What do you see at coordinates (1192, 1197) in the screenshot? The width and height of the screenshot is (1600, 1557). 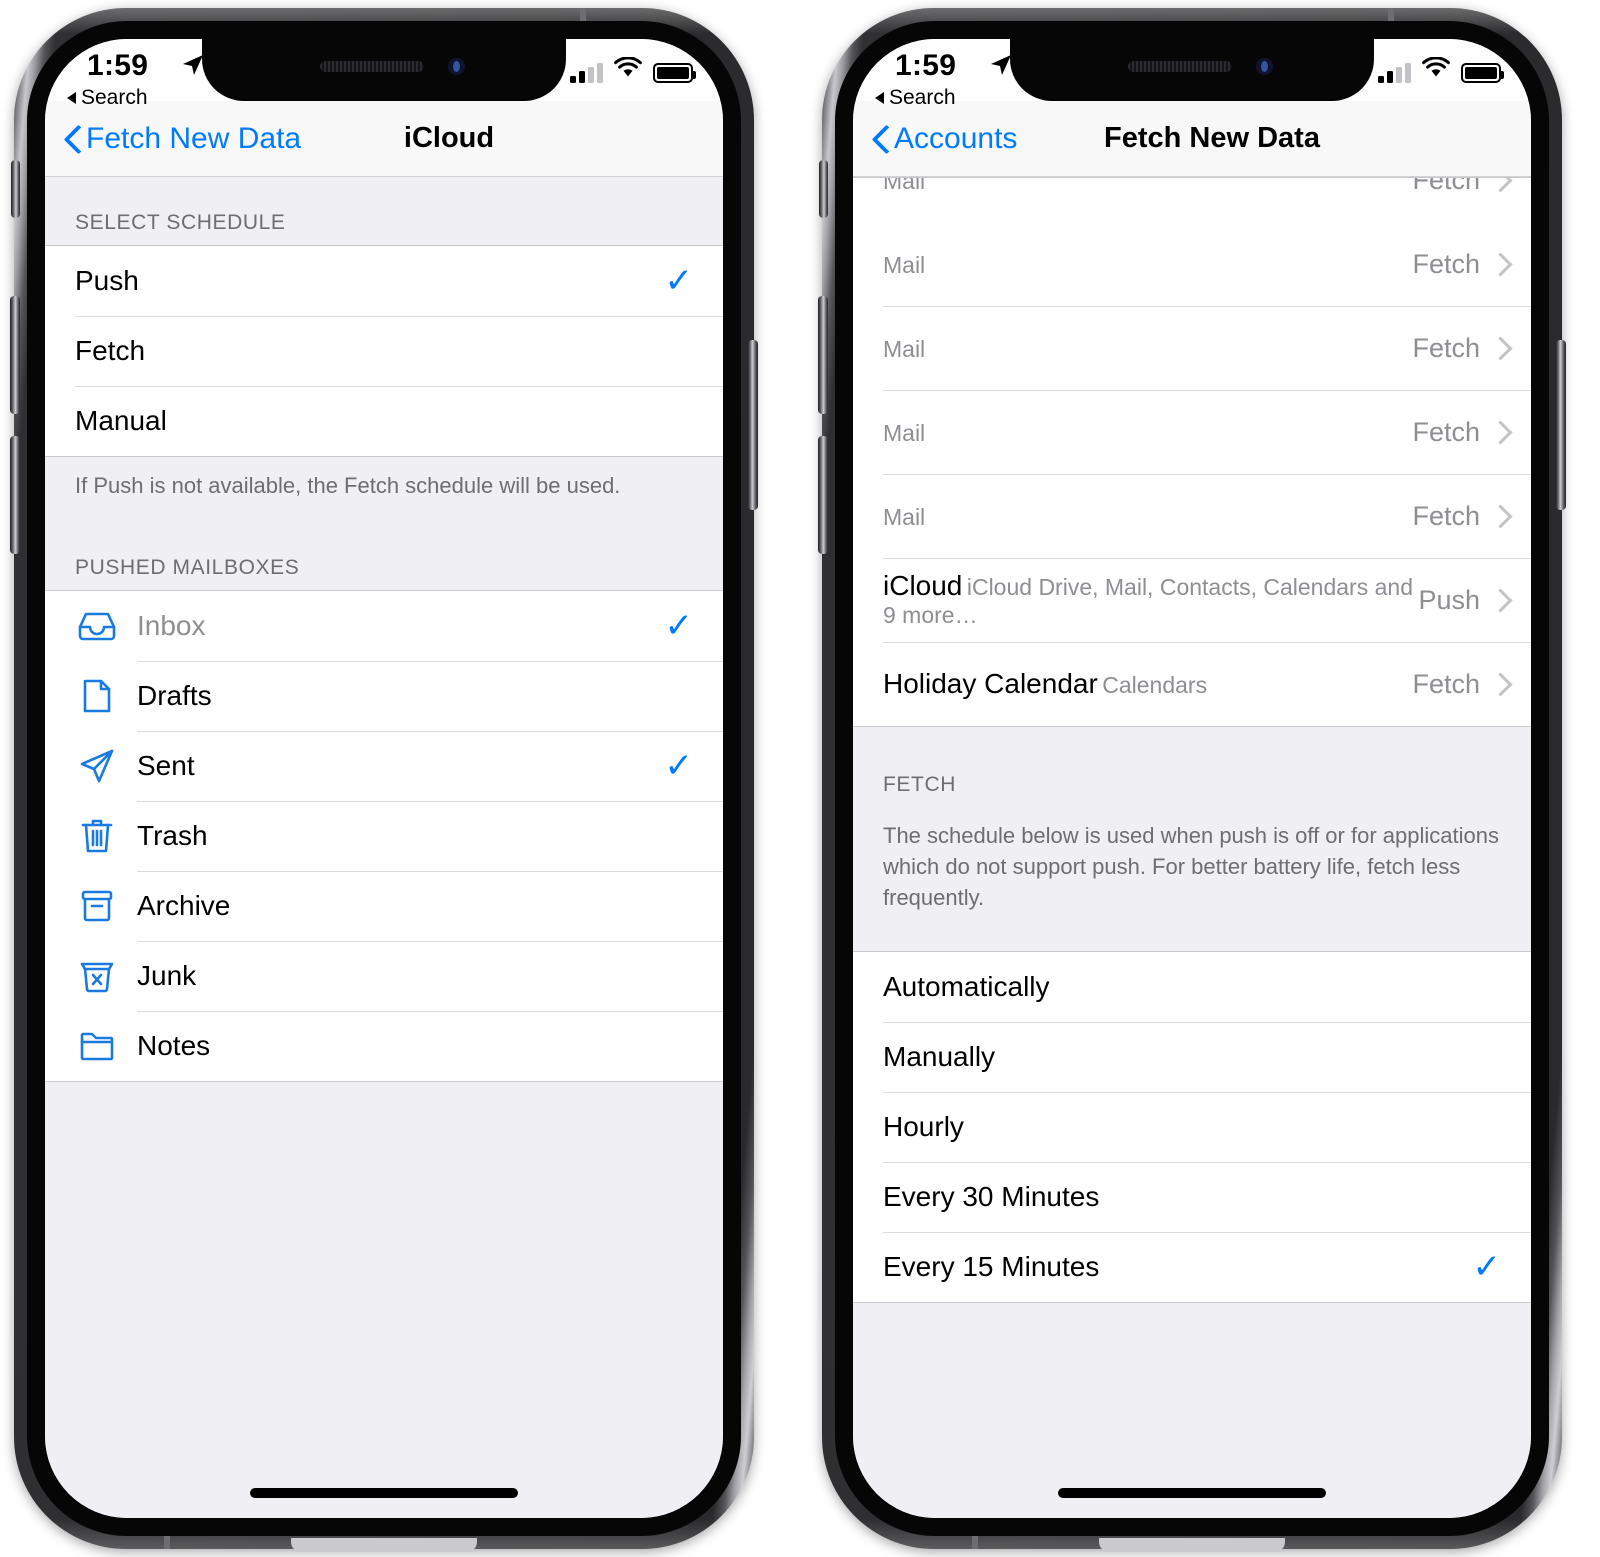 I see `fetch-option-every-30-minutes: Every 30 Minutes` at bounding box center [1192, 1197].